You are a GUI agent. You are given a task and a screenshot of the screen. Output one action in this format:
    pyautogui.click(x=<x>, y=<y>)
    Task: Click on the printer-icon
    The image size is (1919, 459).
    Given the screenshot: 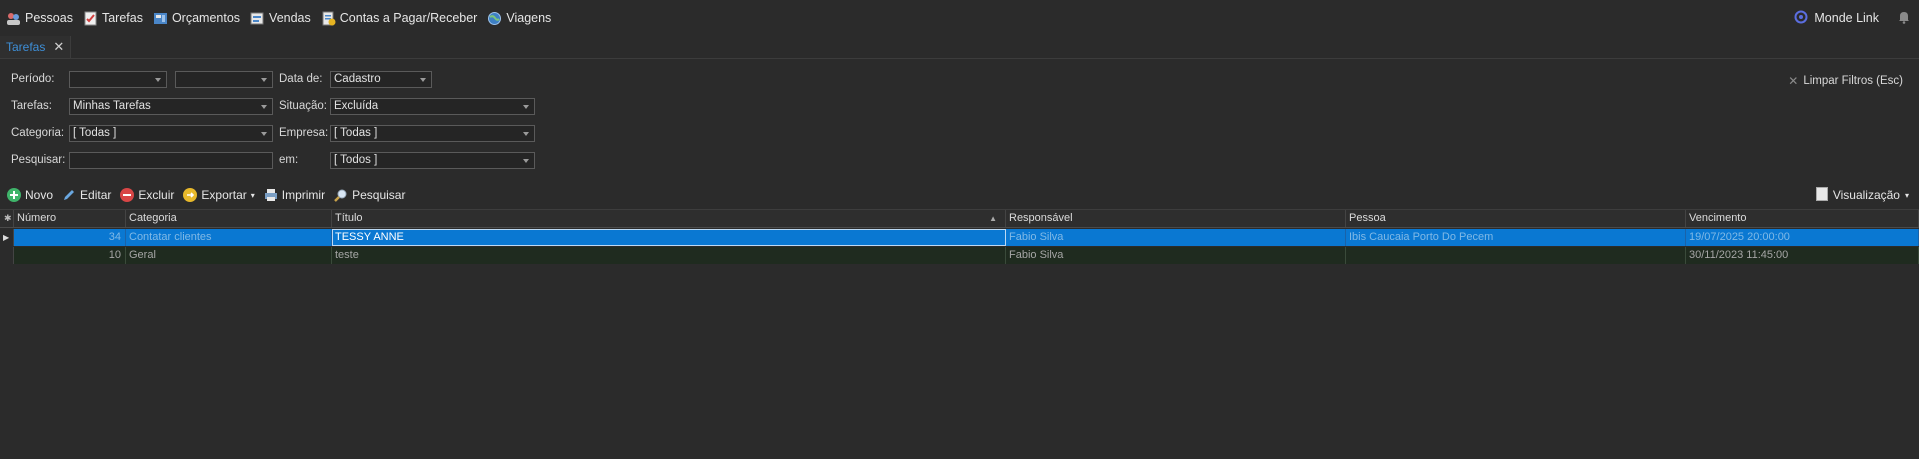 What is the action you would take?
    pyautogui.click(x=271, y=195)
    